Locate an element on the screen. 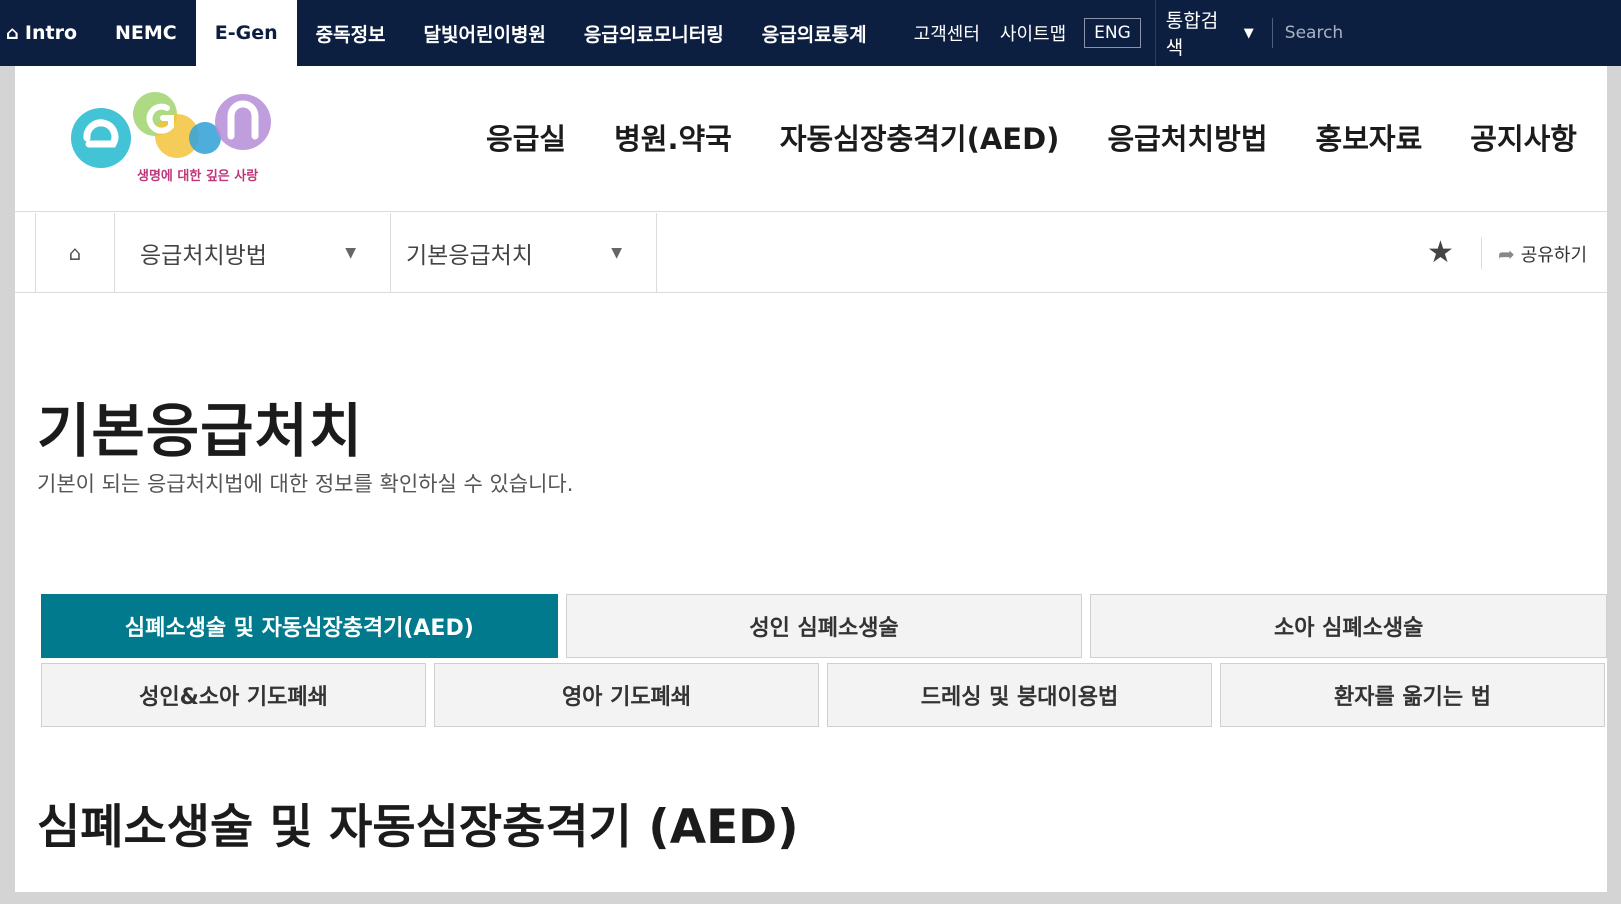 The height and width of the screenshot is (904, 1621). breadcrumb-home-button: ⌂ is located at coordinates (75, 253).